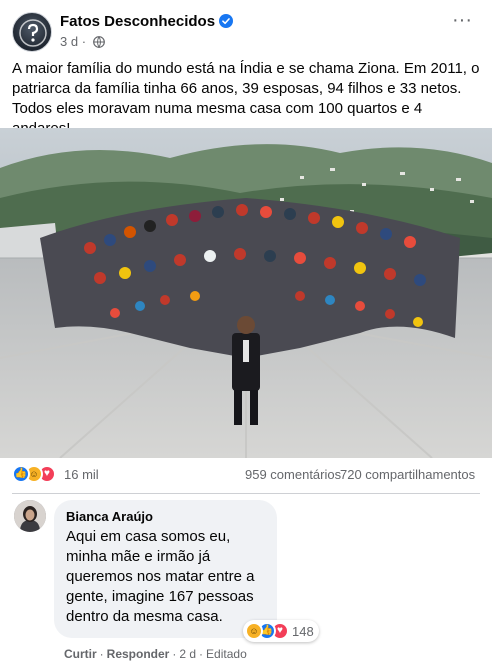 Image resolution: width=492 pixels, height=664 pixels. I want to click on comment-author: Bianca Araújo, so click(109, 516).